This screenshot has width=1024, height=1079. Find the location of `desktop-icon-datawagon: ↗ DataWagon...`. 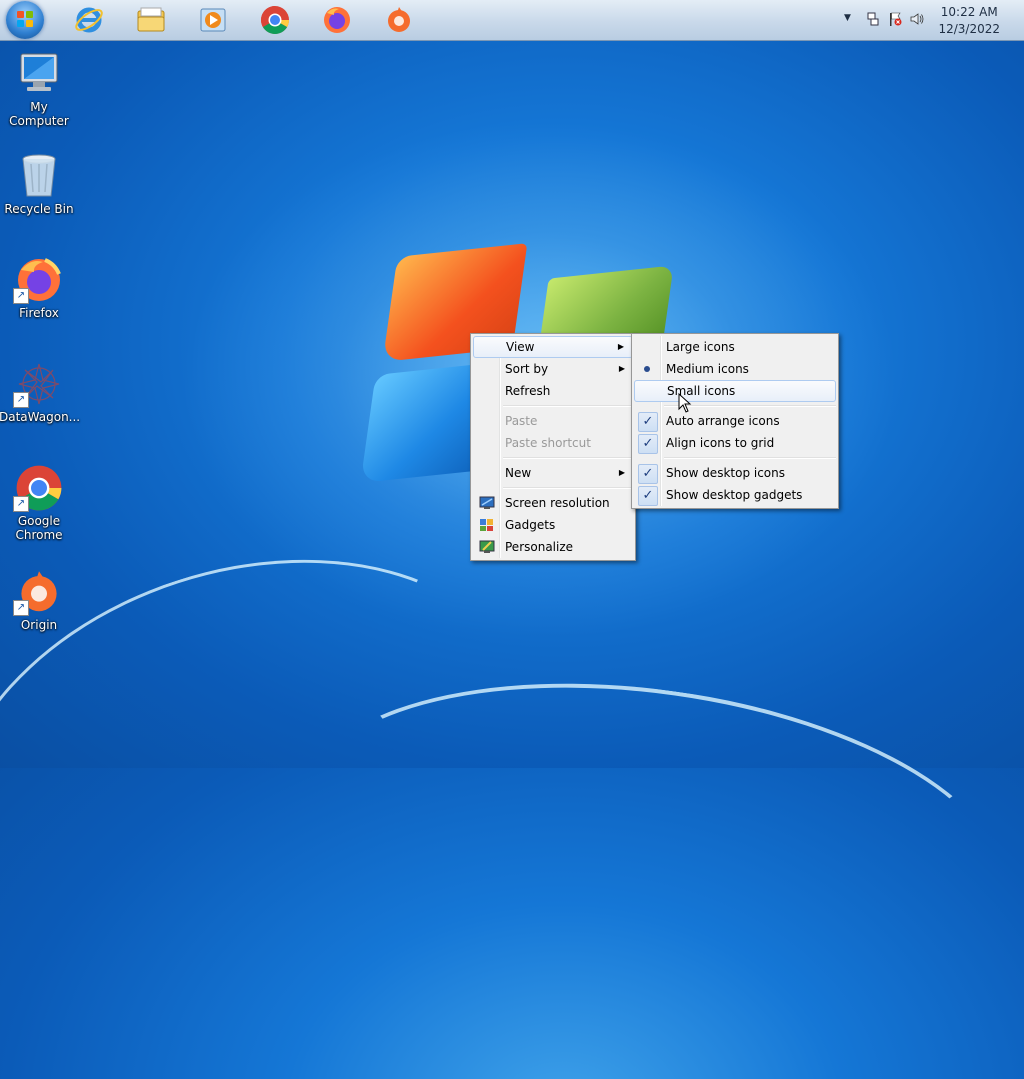

desktop-icon-datawagon: ↗ DataWagon... is located at coordinates (40, 392).